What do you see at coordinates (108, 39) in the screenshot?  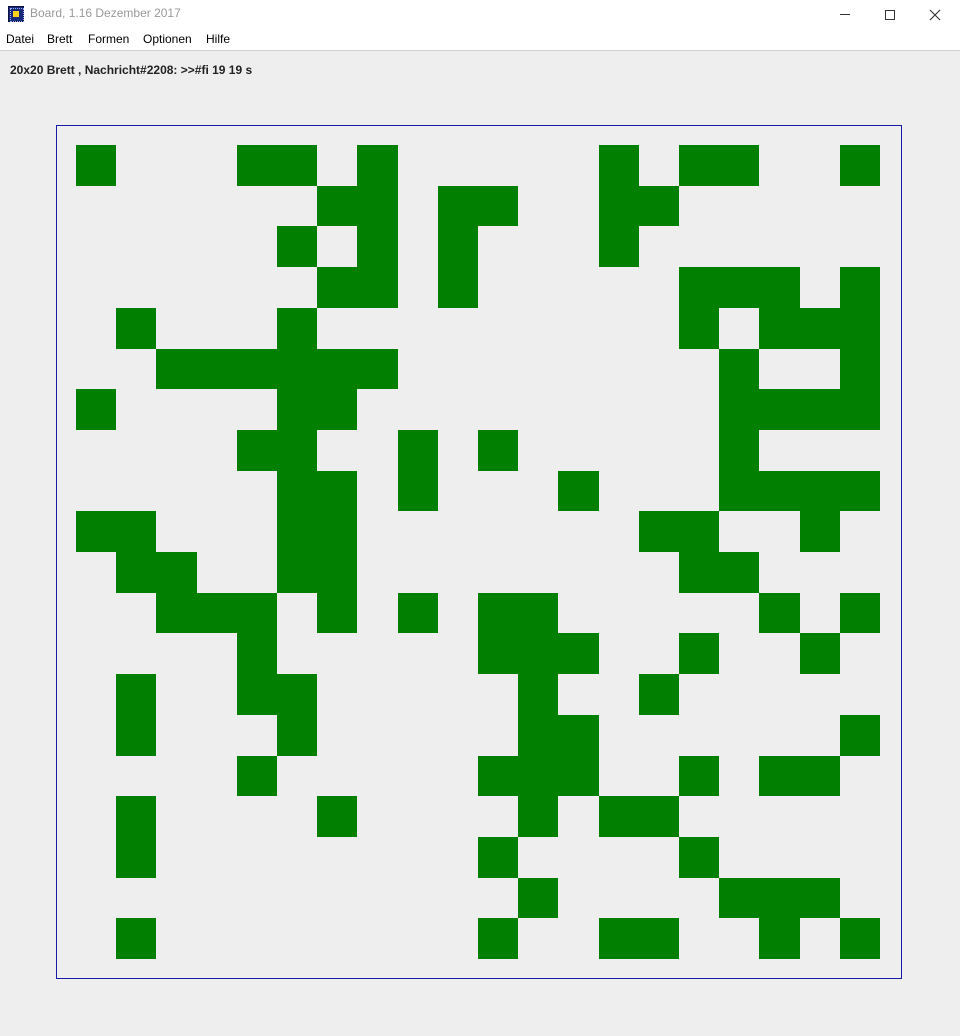 I see `menu-formen: Formen` at bounding box center [108, 39].